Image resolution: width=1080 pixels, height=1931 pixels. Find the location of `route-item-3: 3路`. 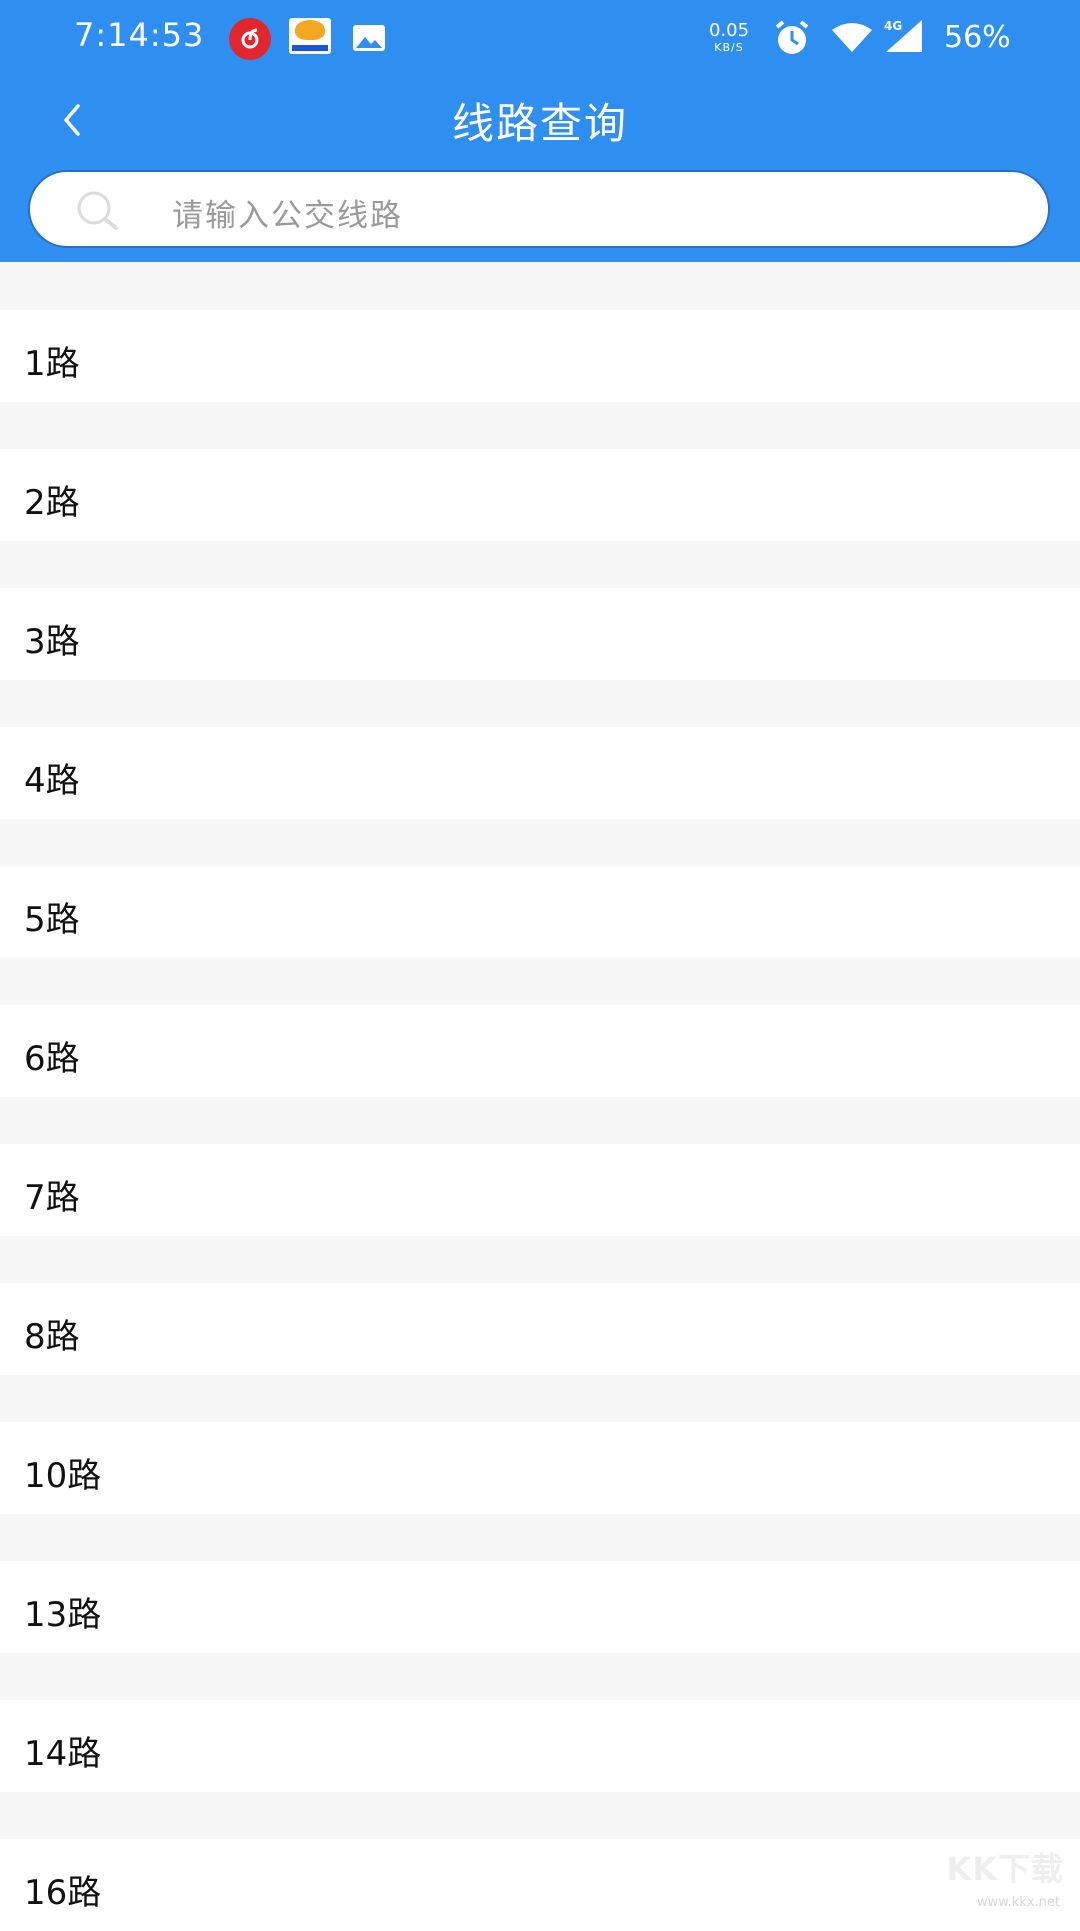

route-item-3: 3路 is located at coordinates (540, 634).